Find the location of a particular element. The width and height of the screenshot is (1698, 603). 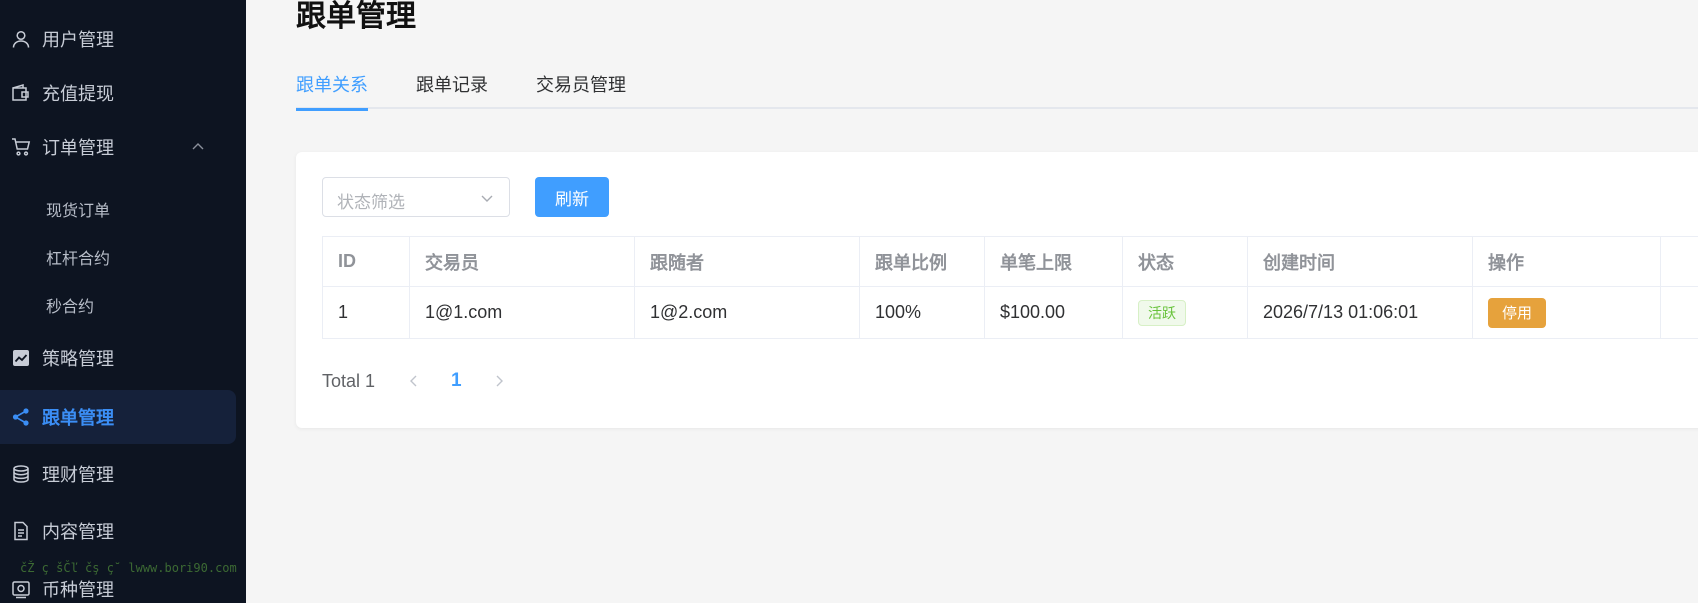

cell-status: 活跃 is located at coordinates (1185, 313).